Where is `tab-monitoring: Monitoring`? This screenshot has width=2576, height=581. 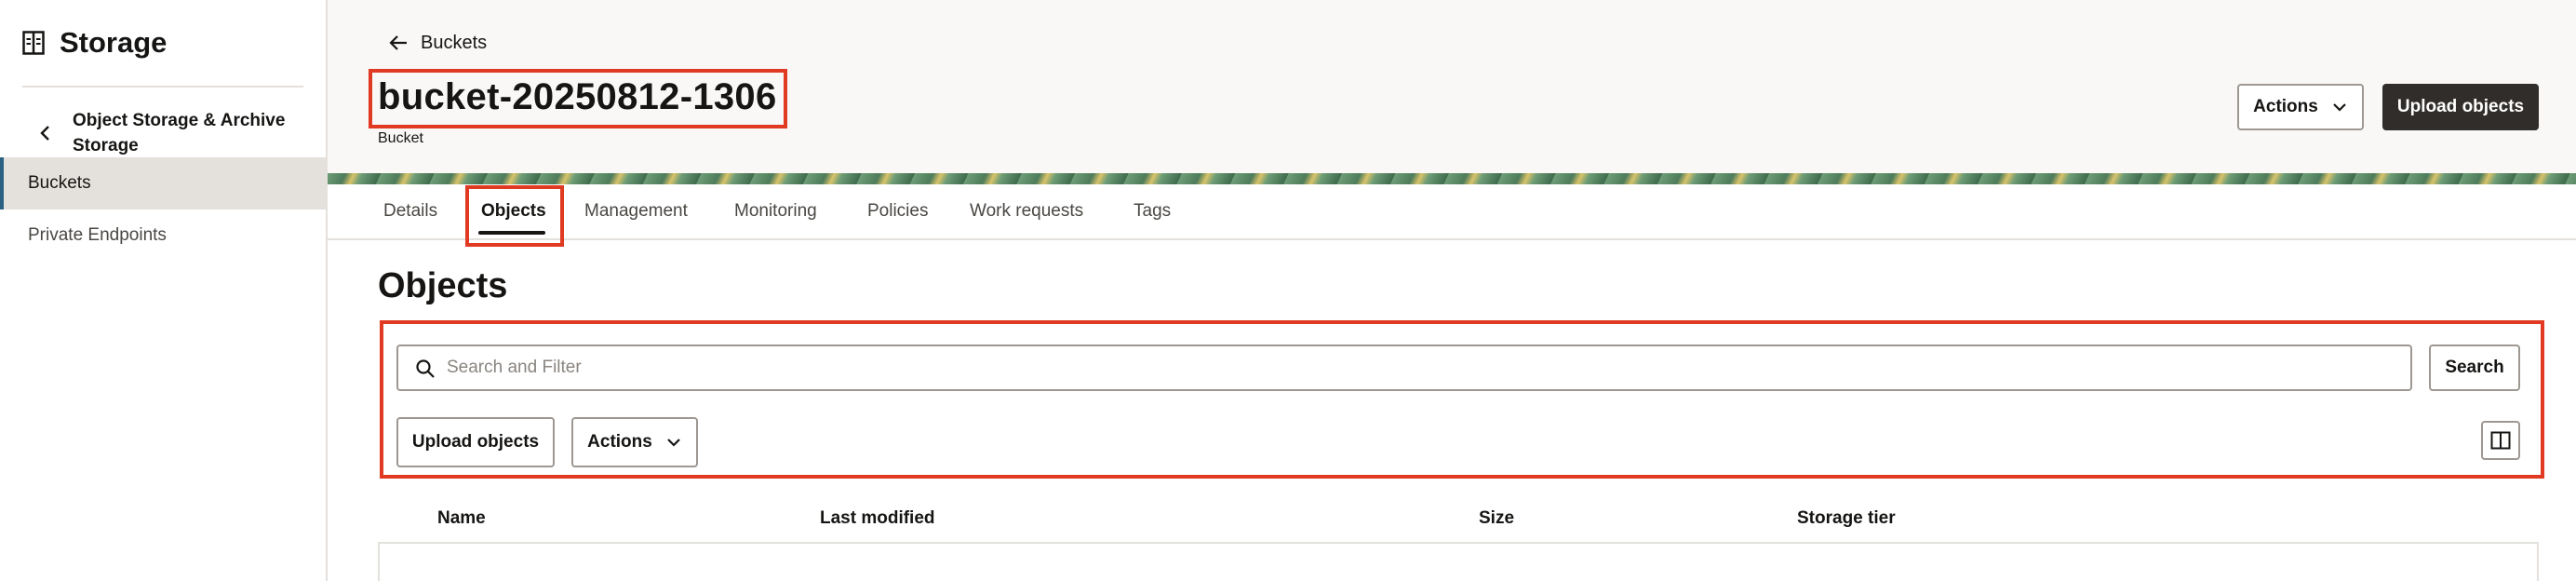
tab-monitoring: Monitoring is located at coordinates (775, 212).